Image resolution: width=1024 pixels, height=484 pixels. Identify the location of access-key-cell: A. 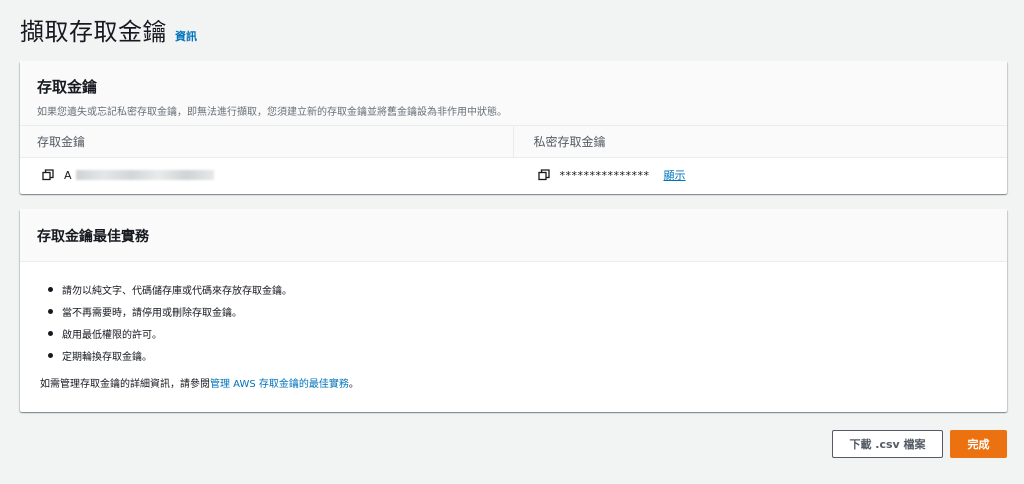
(267, 175).